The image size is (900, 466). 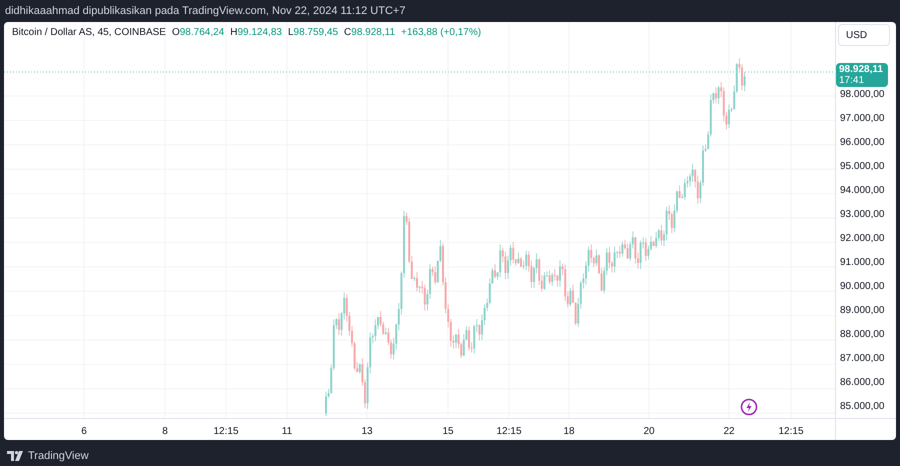 What do you see at coordinates (862, 143) in the screenshot?
I see `price-label: 96.000,00` at bounding box center [862, 143].